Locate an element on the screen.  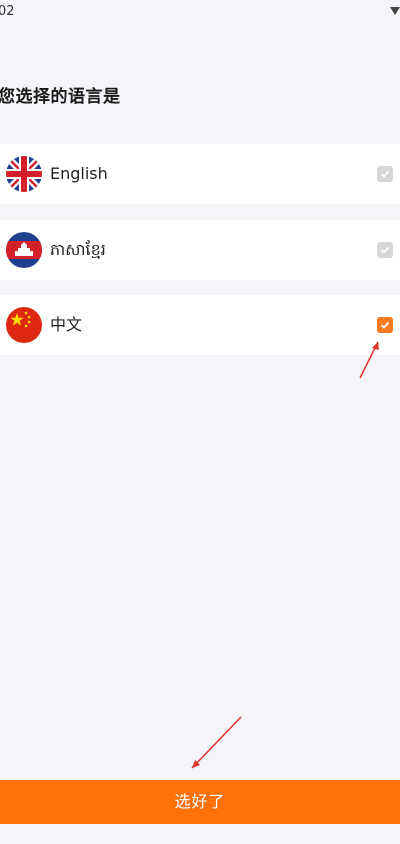
status-bar: 02 is located at coordinates (200, 12).